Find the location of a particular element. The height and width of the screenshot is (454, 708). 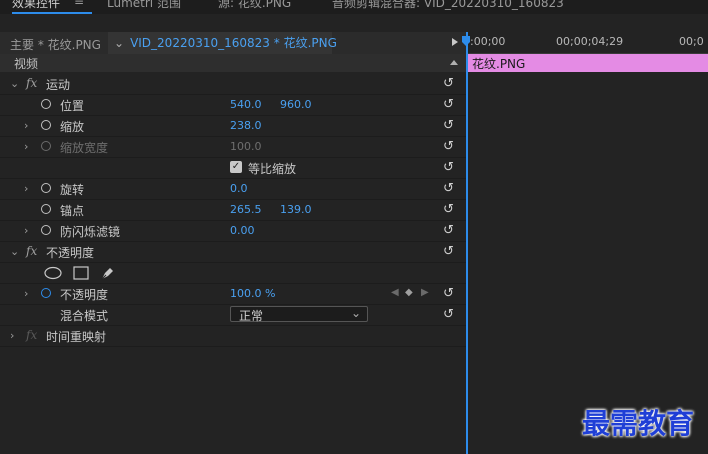

add-keyframe-icon: ◆ is located at coordinates (409, 292).